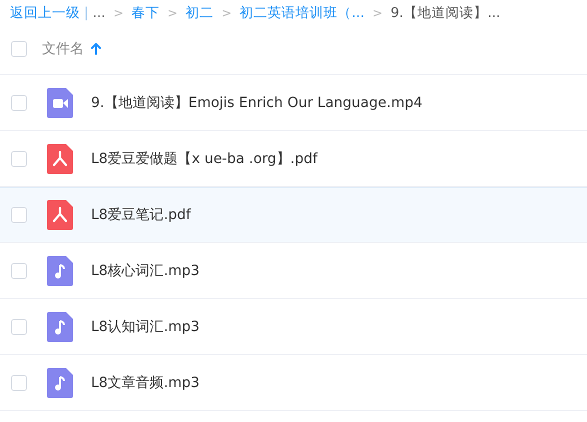 The height and width of the screenshot is (422, 587). I want to click on sort-arrow-icon, so click(96, 49).